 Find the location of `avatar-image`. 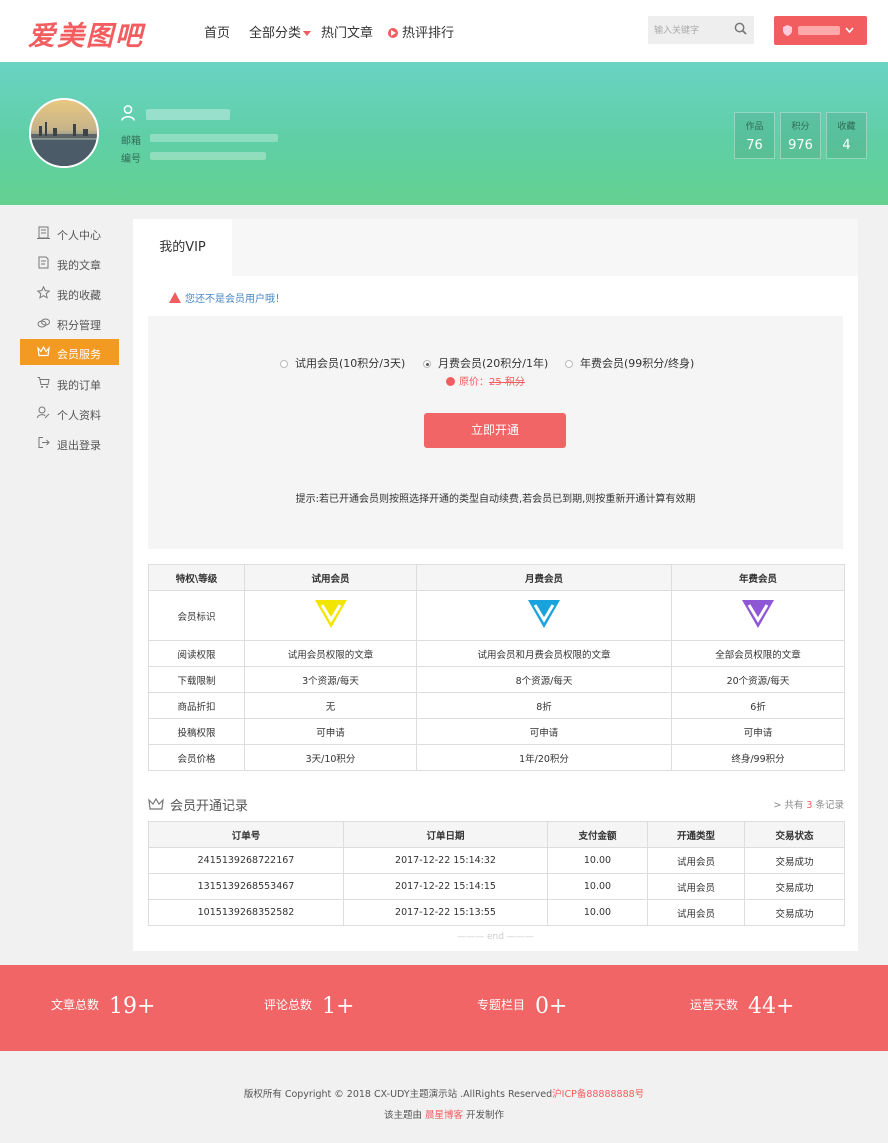

avatar-image is located at coordinates (64, 144).